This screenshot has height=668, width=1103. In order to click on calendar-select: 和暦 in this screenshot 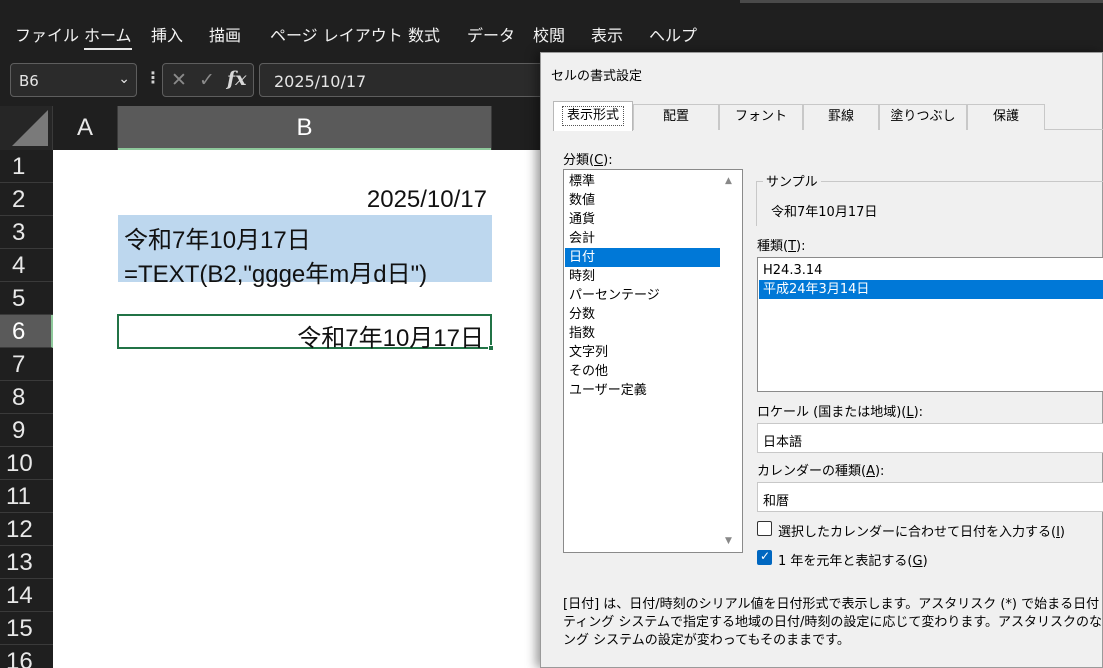, I will do `click(930, 497)`.